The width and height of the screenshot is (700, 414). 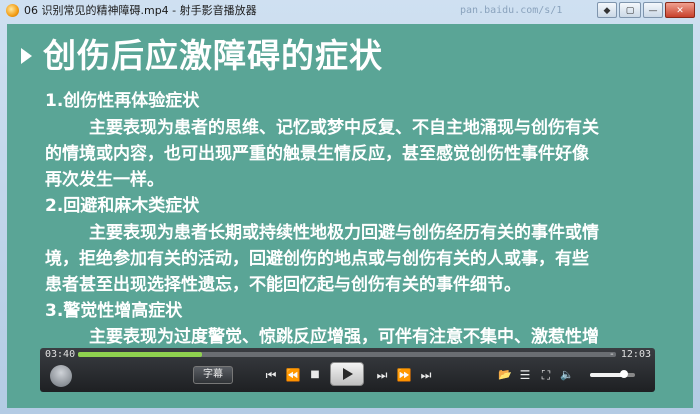 What do you see at coordinates (104, 180) in the screenshot?
I see `body-line: 再次发生一样。` at bounding box center [104, 180].